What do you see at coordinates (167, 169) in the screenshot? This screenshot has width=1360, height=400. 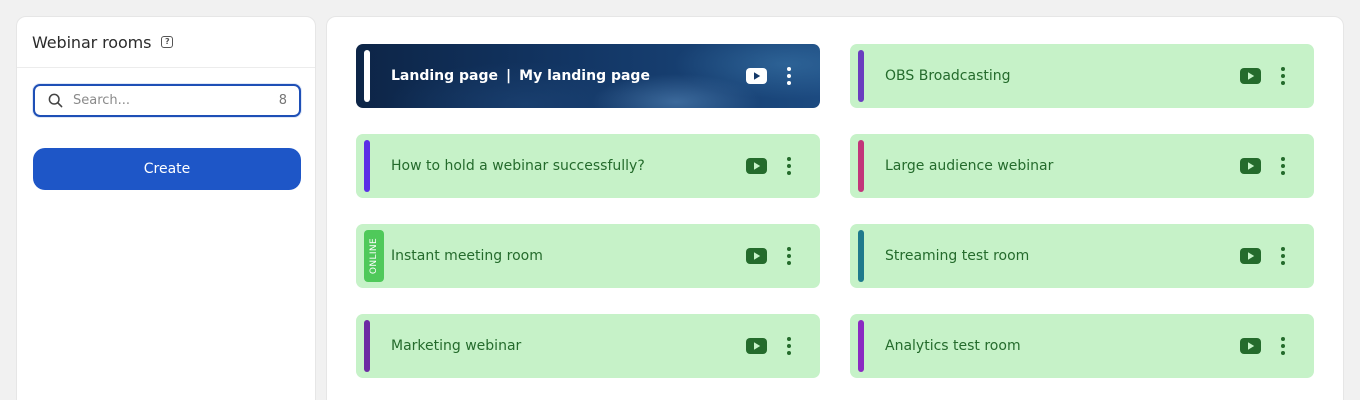 I see `create-button: Create` at bounding box center [167, 169].